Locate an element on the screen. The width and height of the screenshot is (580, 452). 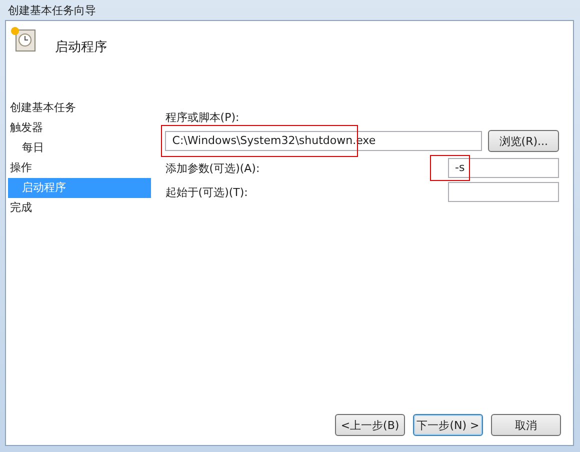
wizard-button: <上一步(B) is located at coordinates (370, 425).